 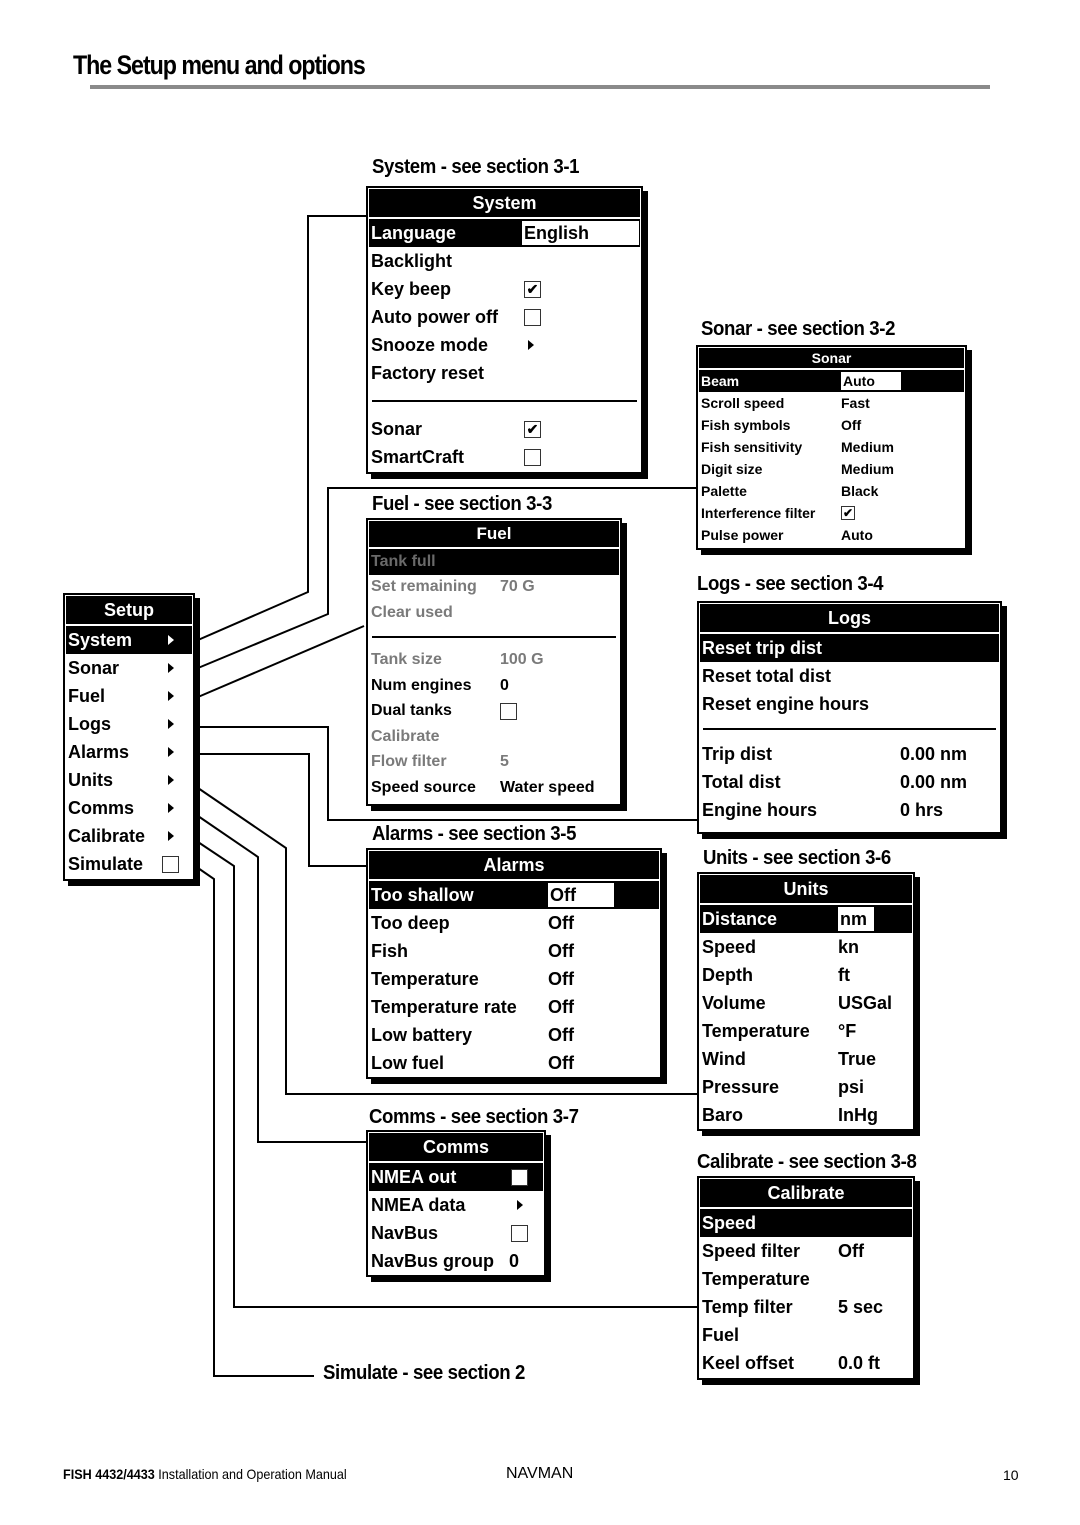 I want to click on fuel-item-speed-source: Speed source Water speed, so click(x=494, y=788).